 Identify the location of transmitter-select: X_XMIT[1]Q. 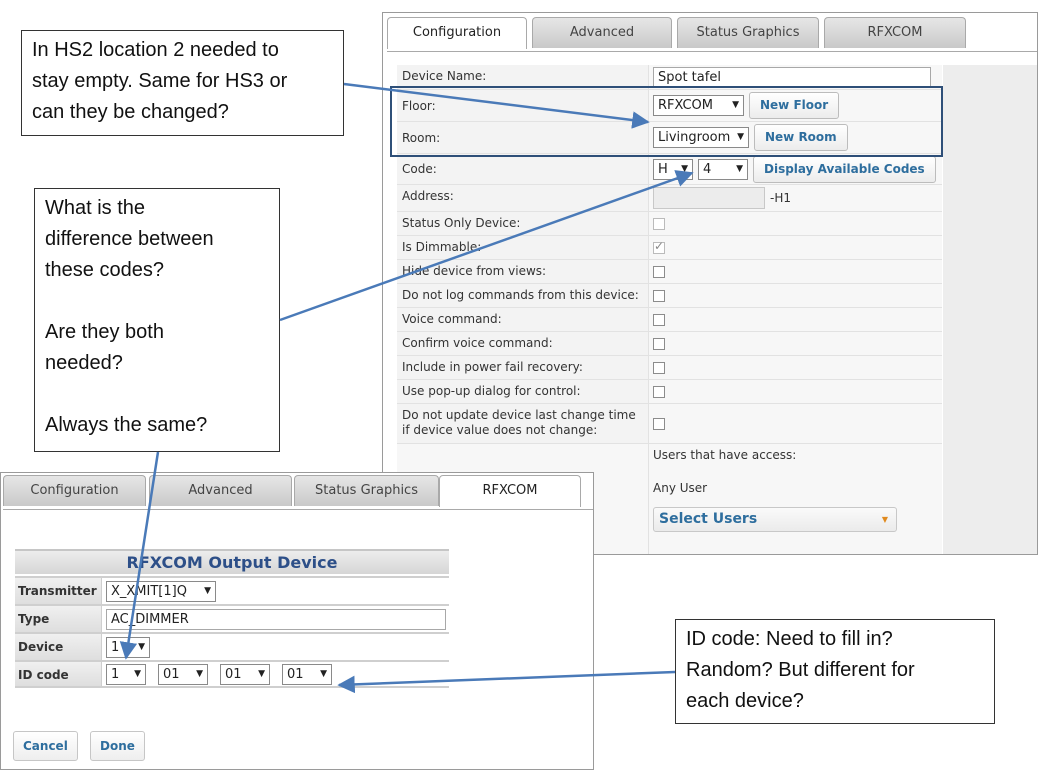
(161, 591).